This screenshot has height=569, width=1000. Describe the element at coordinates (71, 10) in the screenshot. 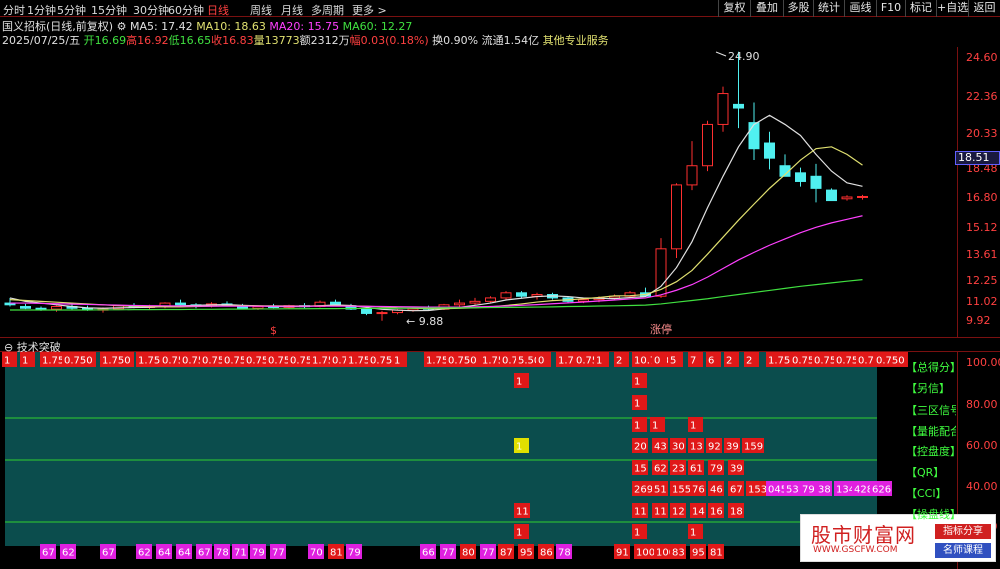

I see `tab-2: 5分钟` at that location.